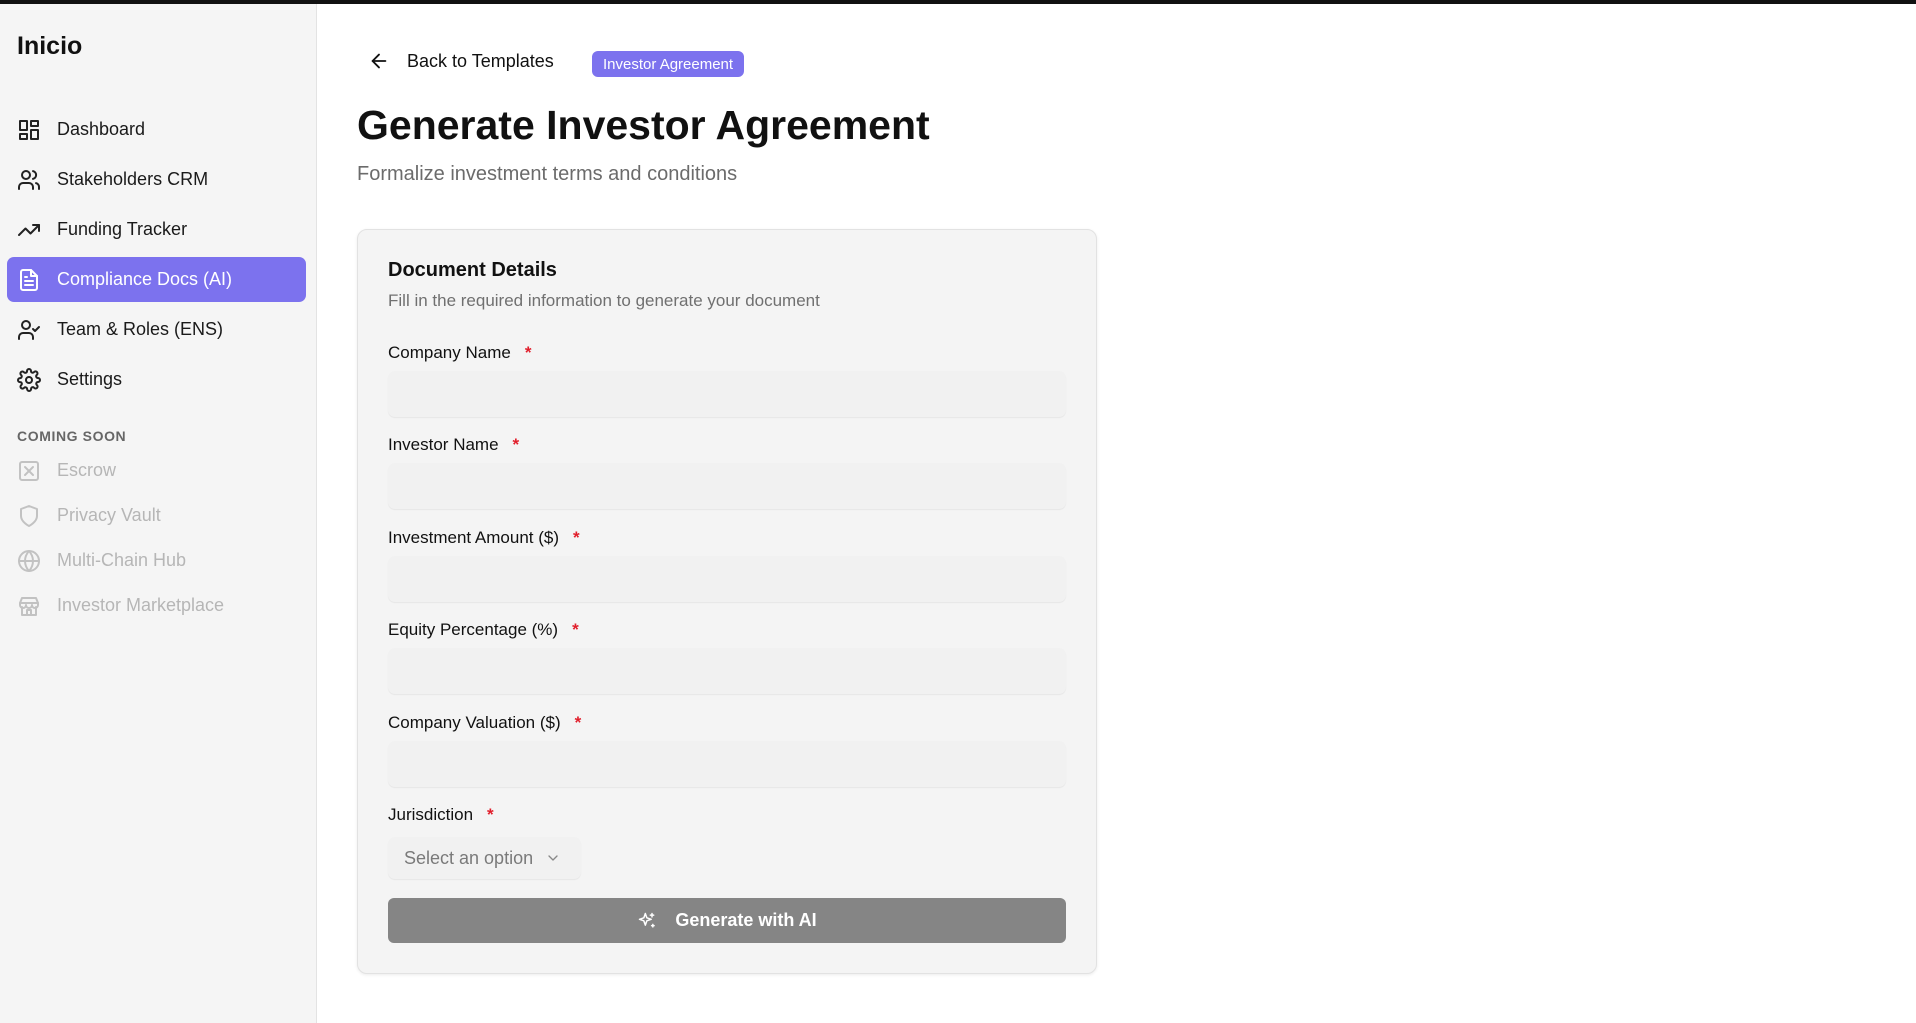 This screenshot has height=1023, width=1916. I want to click on equity-percentage-label: Equity Percentage (%) *, so click(483, 630).